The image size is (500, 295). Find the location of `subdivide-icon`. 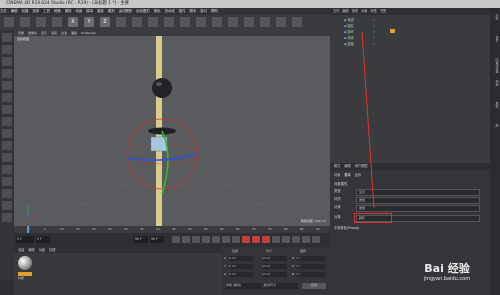

subdivide-icon is located at coordinates (217, 22).